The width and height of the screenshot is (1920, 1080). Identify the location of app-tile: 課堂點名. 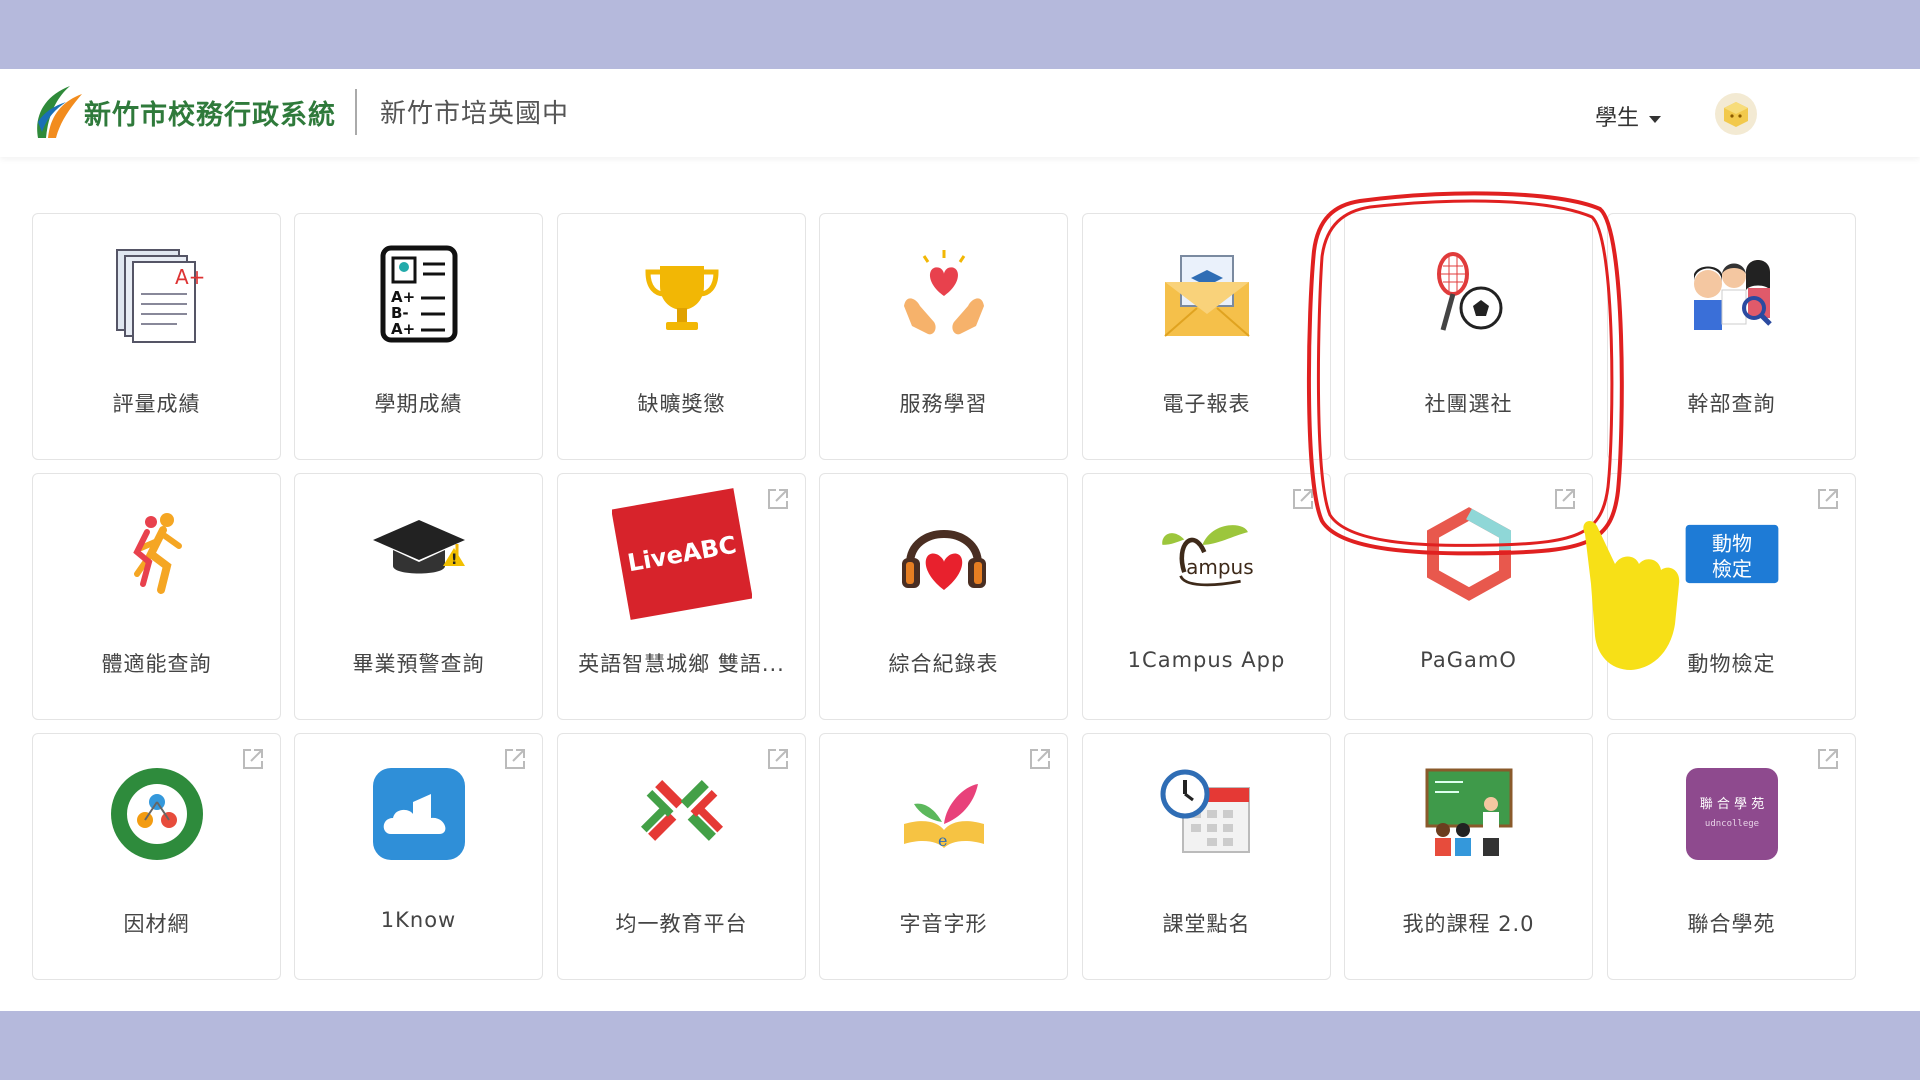
(1206, 856).